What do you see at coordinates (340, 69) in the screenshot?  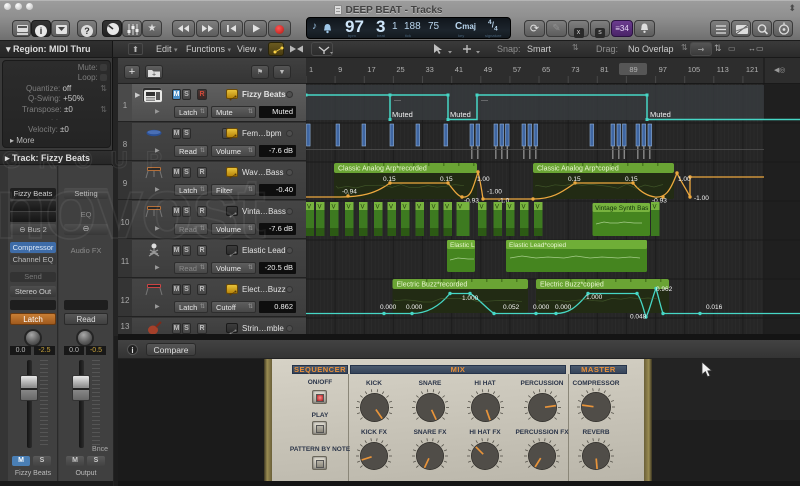 I see `svg-text: 9` at bounding box center [340, 69].